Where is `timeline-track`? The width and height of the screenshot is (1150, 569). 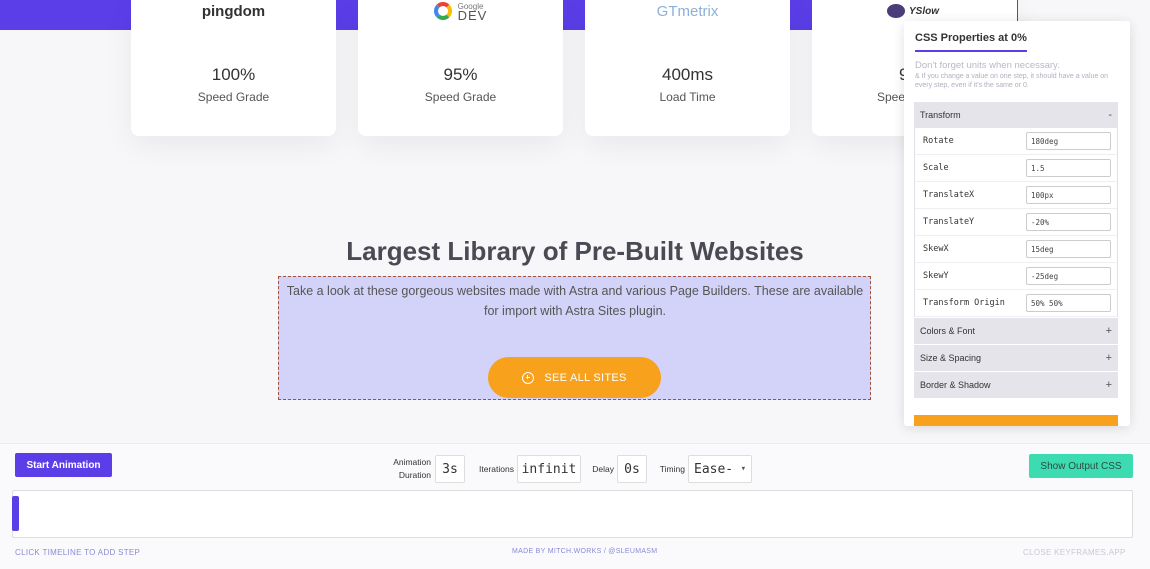
timeline-track is located at coordinates (572, 514).